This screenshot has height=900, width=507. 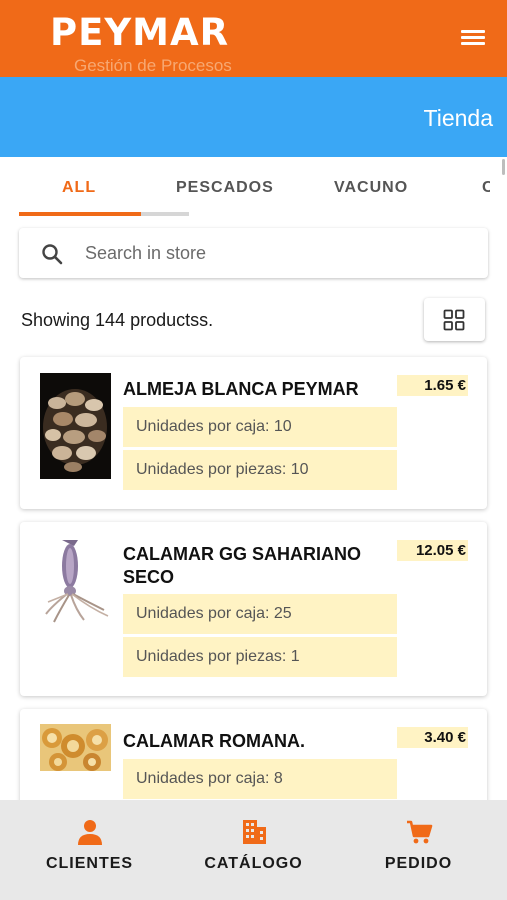 What do you see at coordinates (153, 65) in the screenshot?
I see `brand-subtitle: Gestión de Procesos` at bounding box center [153, 65].